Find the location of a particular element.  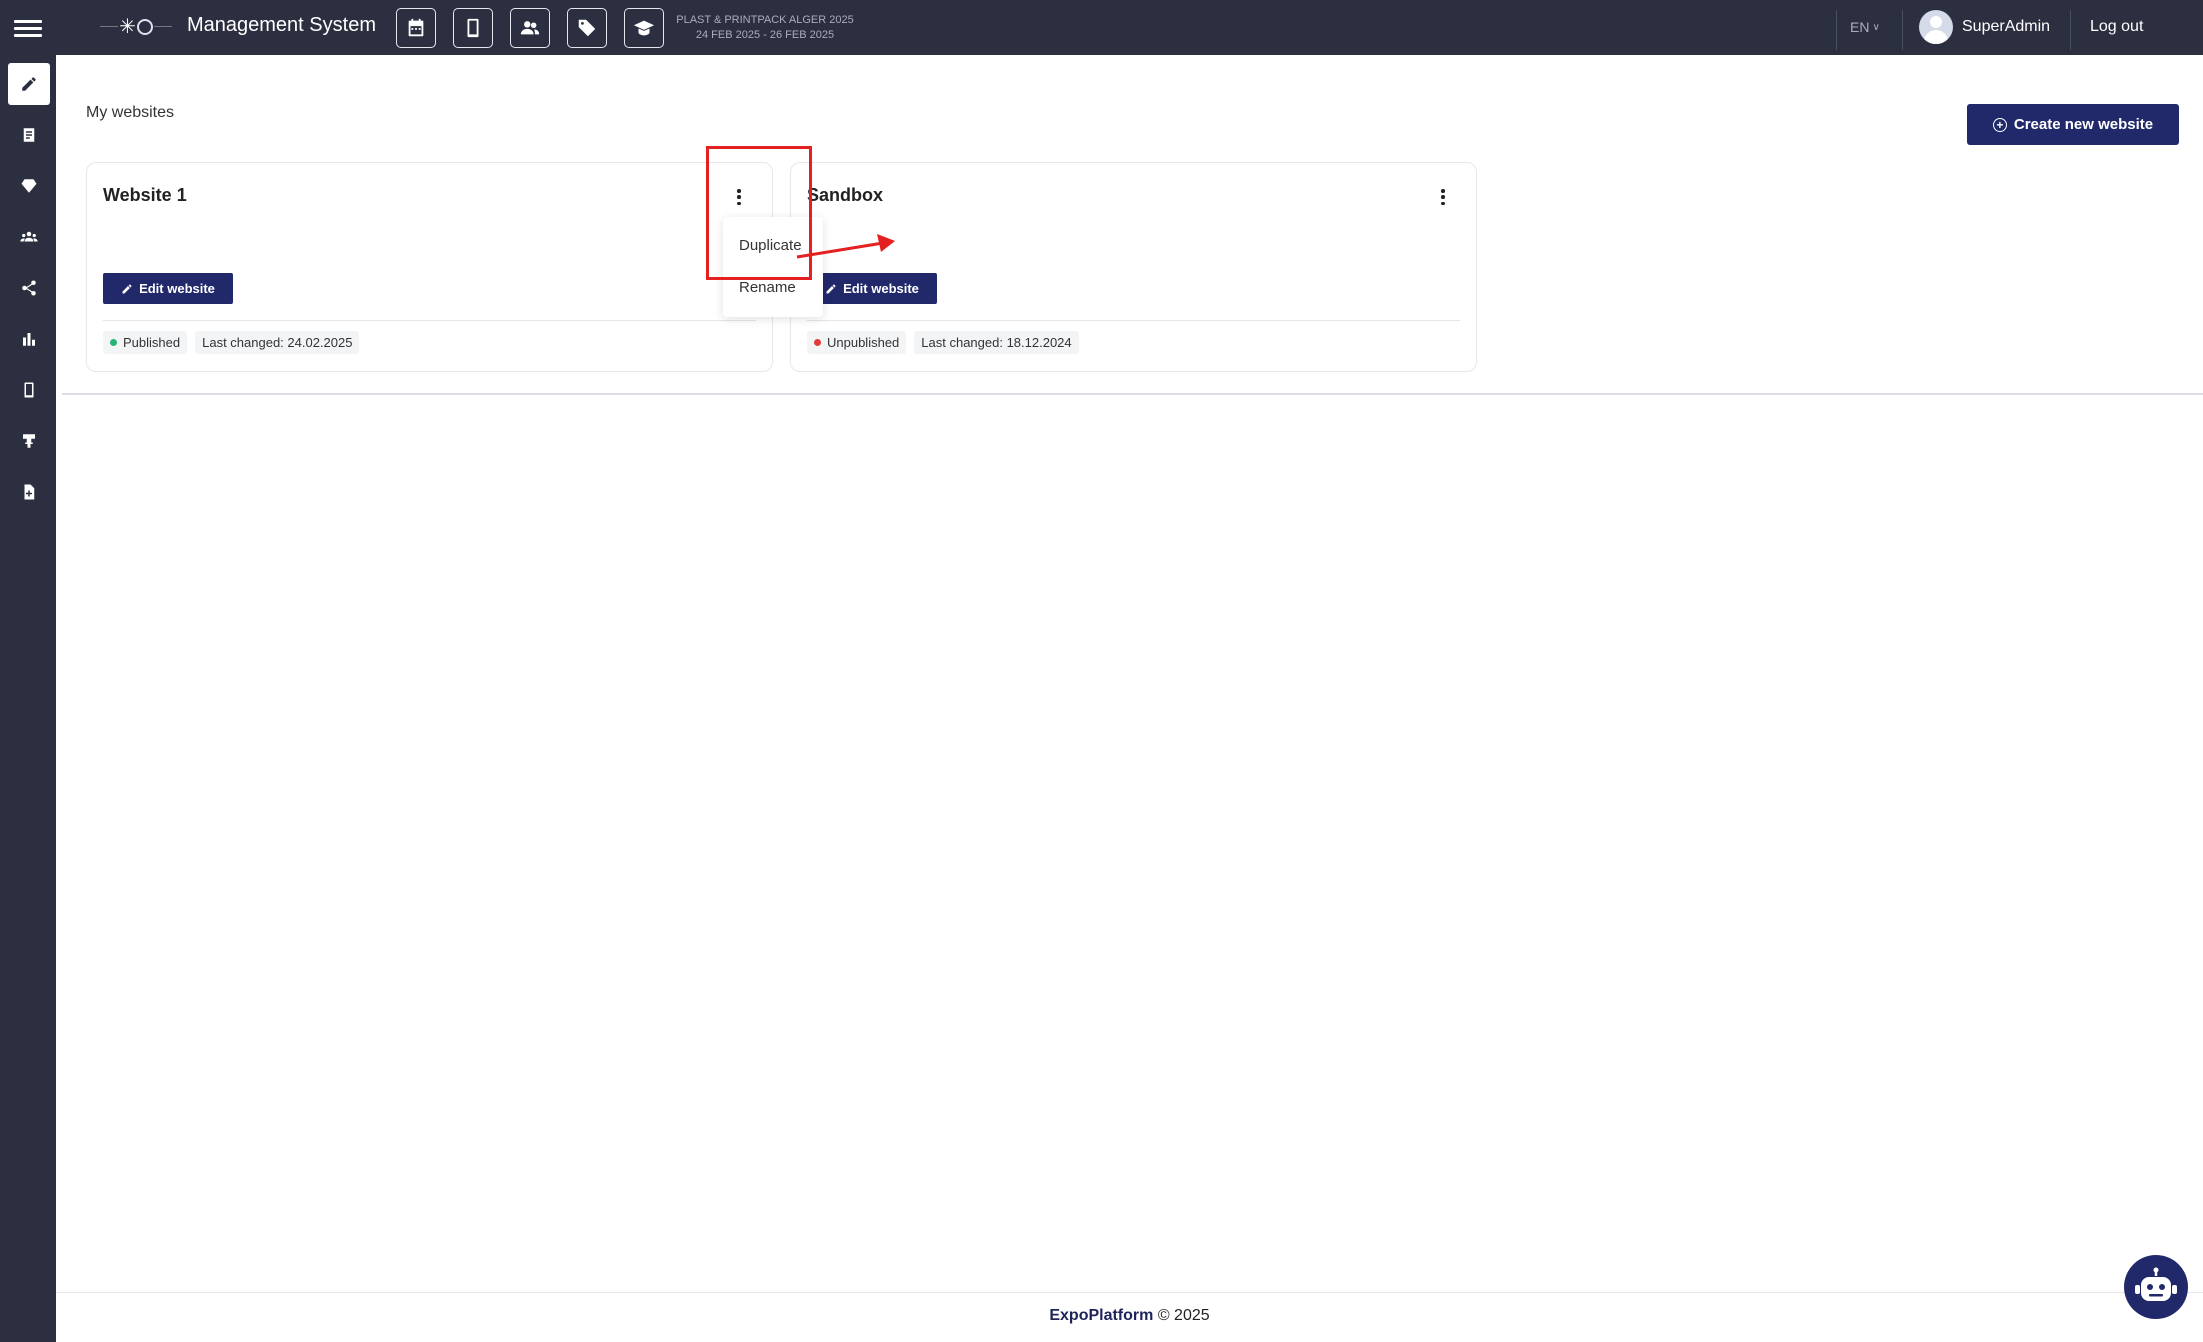

sidebar-item-pages is located at coordinates (29, 135).